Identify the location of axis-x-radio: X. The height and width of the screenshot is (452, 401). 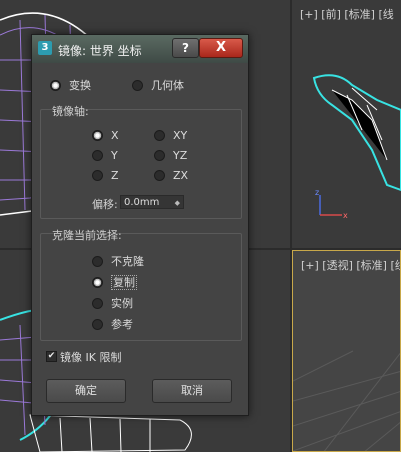
(105, 135).